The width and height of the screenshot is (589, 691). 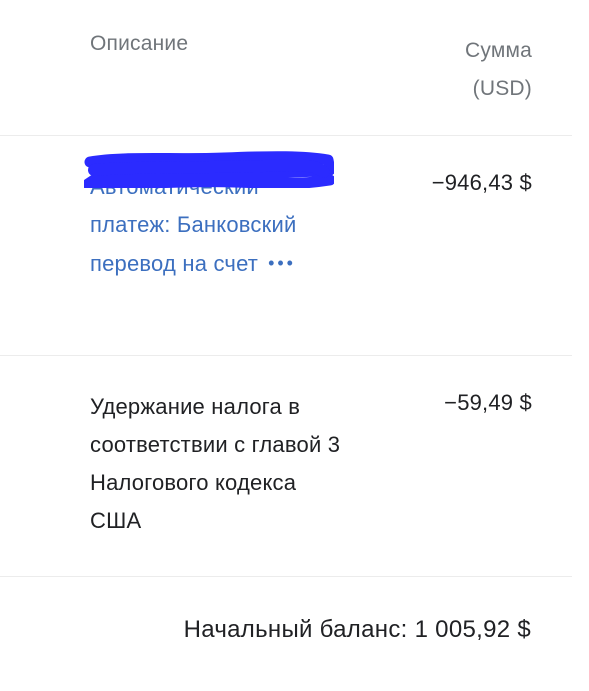 I want to click on description-line: Налогового кодекса, so click(x=193, y=482).